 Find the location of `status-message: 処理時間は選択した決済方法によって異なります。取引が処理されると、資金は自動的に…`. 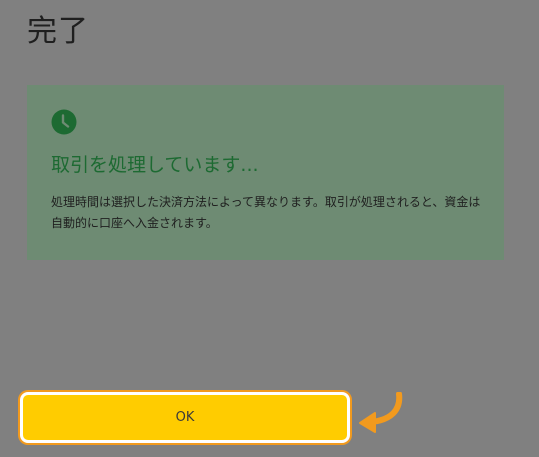

status-message: 処理時間は選択した決済方法によって異なります。取引が処理されると、資金は自動的に… is located at coordinates (266, 212).